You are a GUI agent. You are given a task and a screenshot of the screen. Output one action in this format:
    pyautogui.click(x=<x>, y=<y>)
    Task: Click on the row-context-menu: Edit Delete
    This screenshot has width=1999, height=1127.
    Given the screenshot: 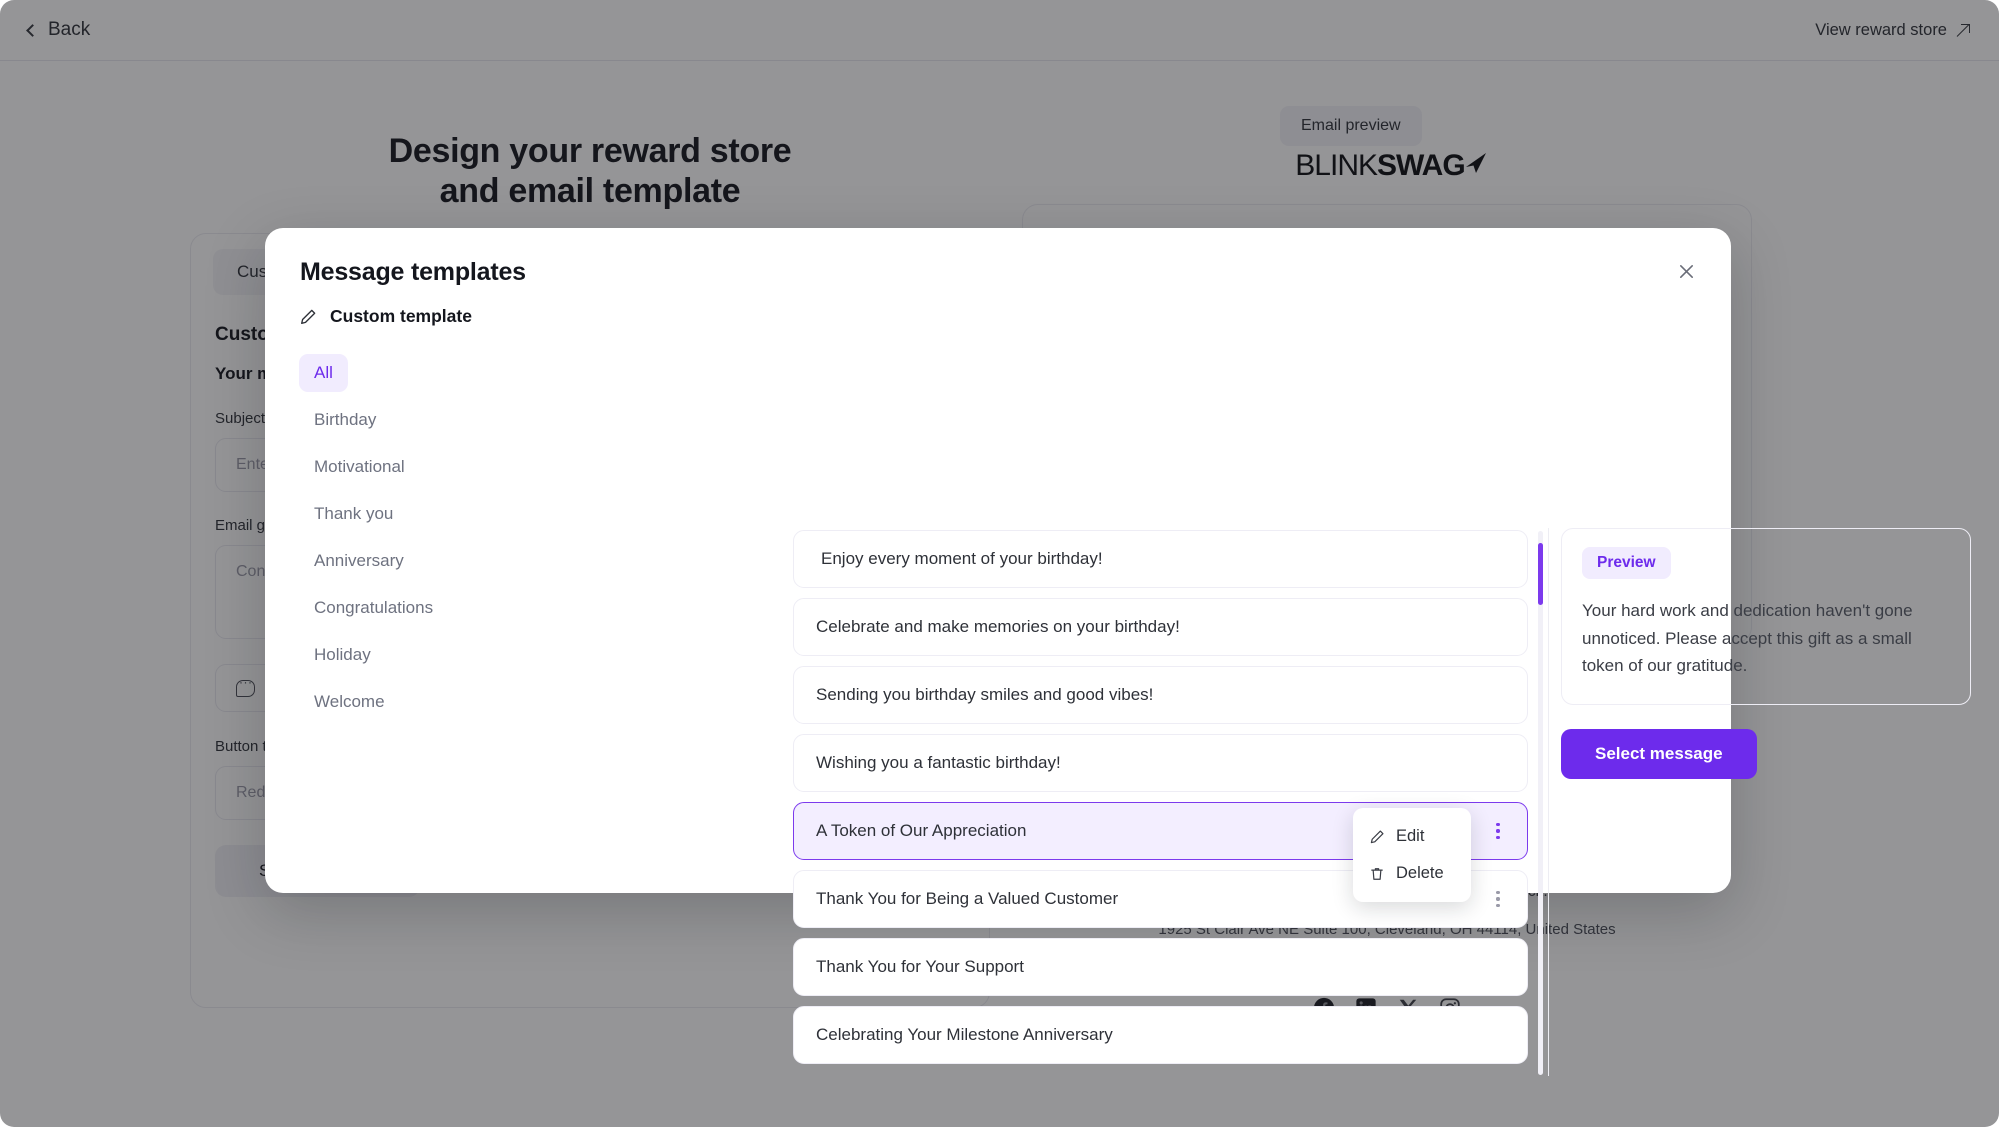 What is the action you would take?
    pyautogui.click(x=1412, y=855)
    